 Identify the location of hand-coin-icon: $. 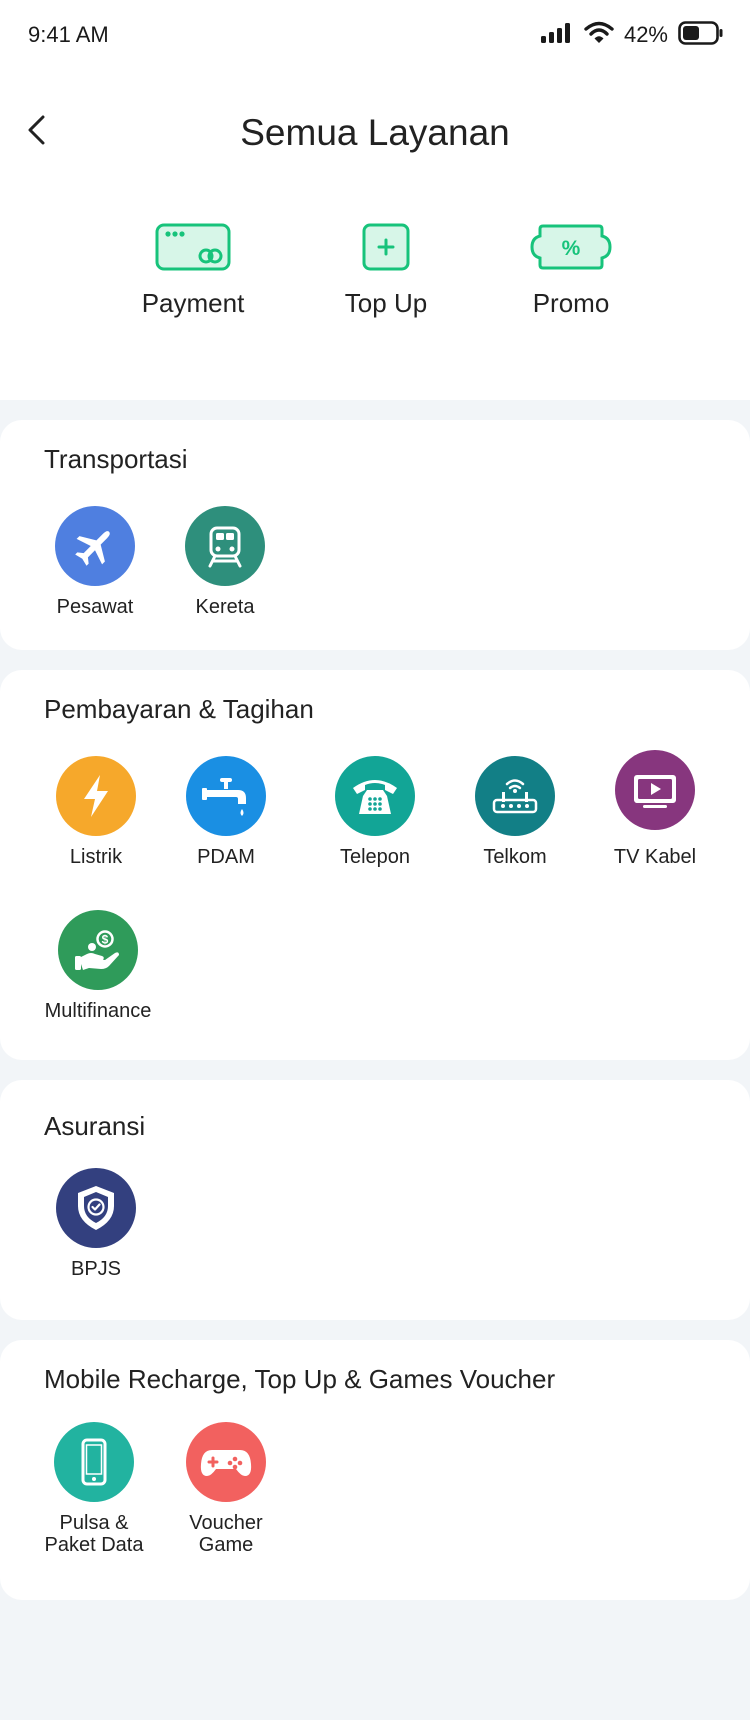
(98, 950).